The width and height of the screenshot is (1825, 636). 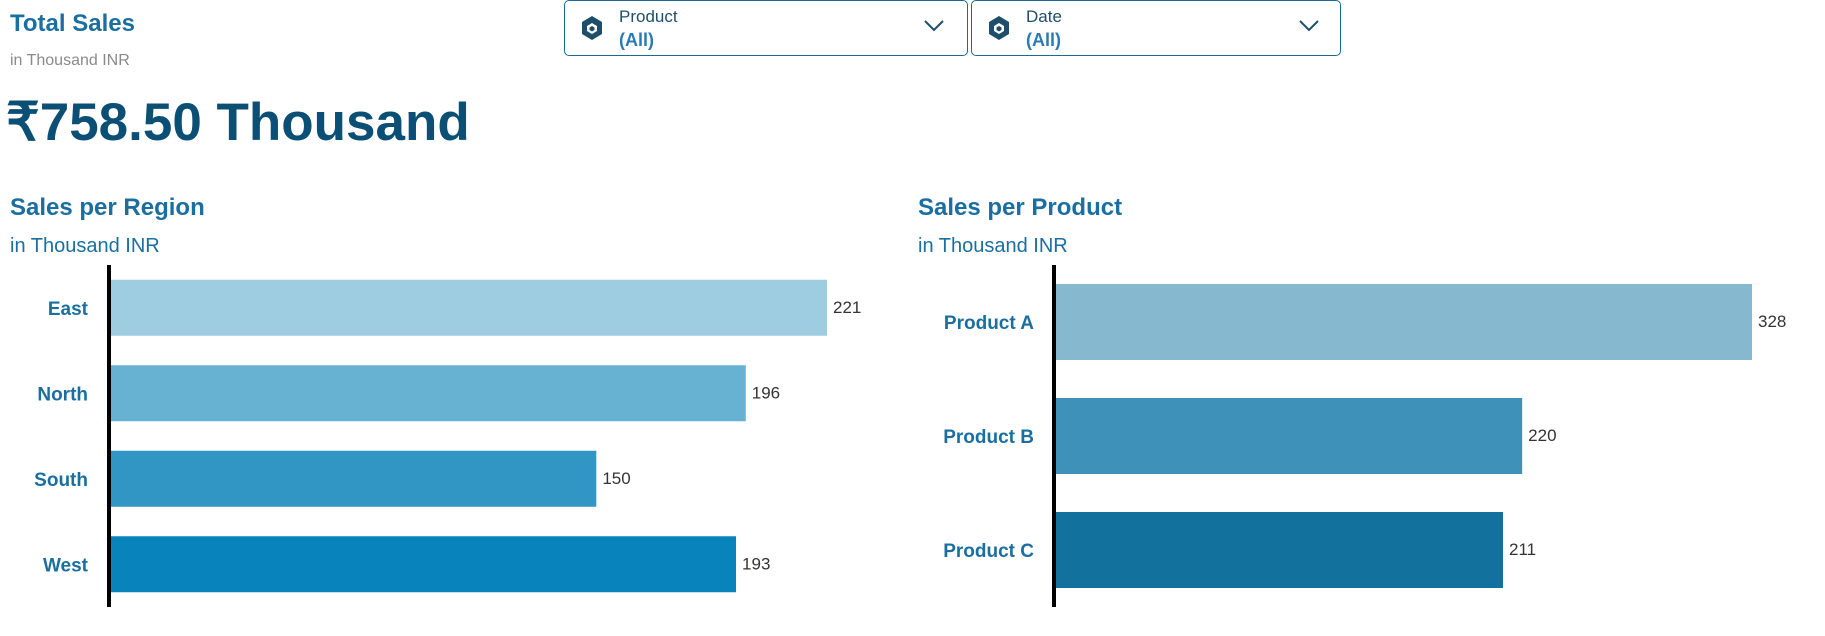 What do you see at coordinates (766, 392) in the screenshot?
I see `region-data-label: 196` at bounding box center [766, 392].